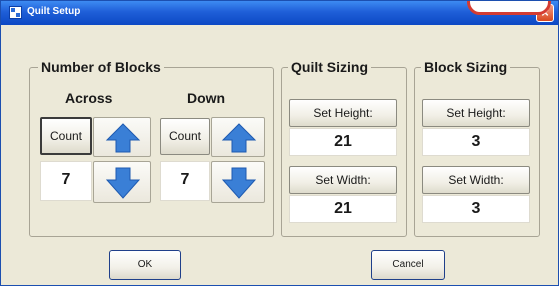 The width and height of the screenshot is (559, 286). Describe the element at coordinates (509, 8) in the screenshot. I see `red-oval-decoration` at that location.